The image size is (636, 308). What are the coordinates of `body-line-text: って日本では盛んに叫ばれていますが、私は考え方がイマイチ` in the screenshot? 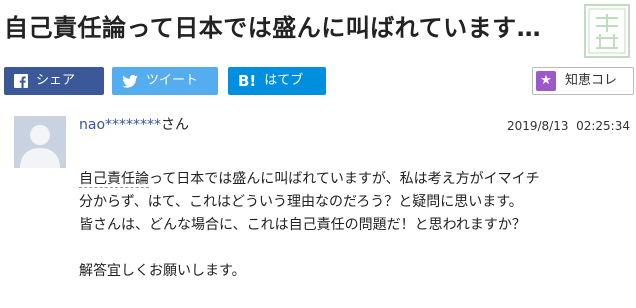 It's located at (344, 179).